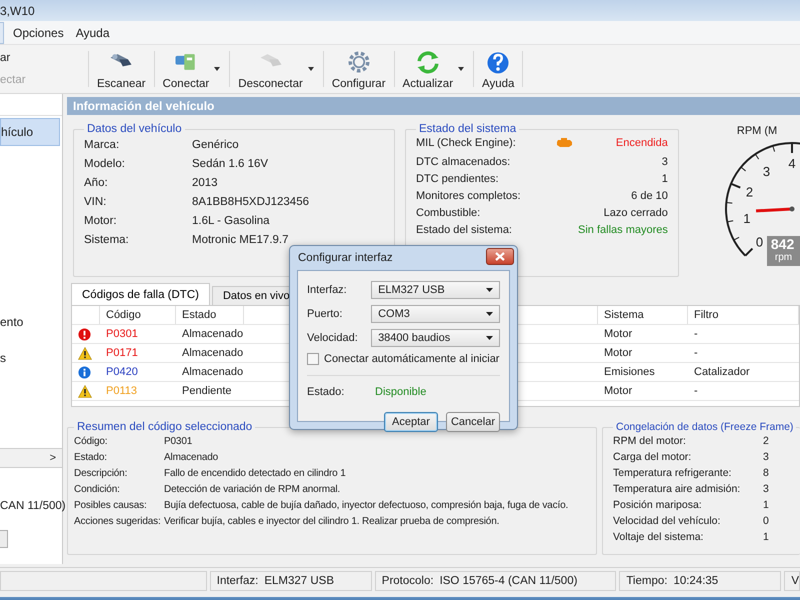  What do you see at coordinates (332, 521) in the screenshot?
I see `field-value: Verificar bujía, cables e inyector del cilindro 1. Realizar prueba de compresión.` at bounding box center [332, 521].